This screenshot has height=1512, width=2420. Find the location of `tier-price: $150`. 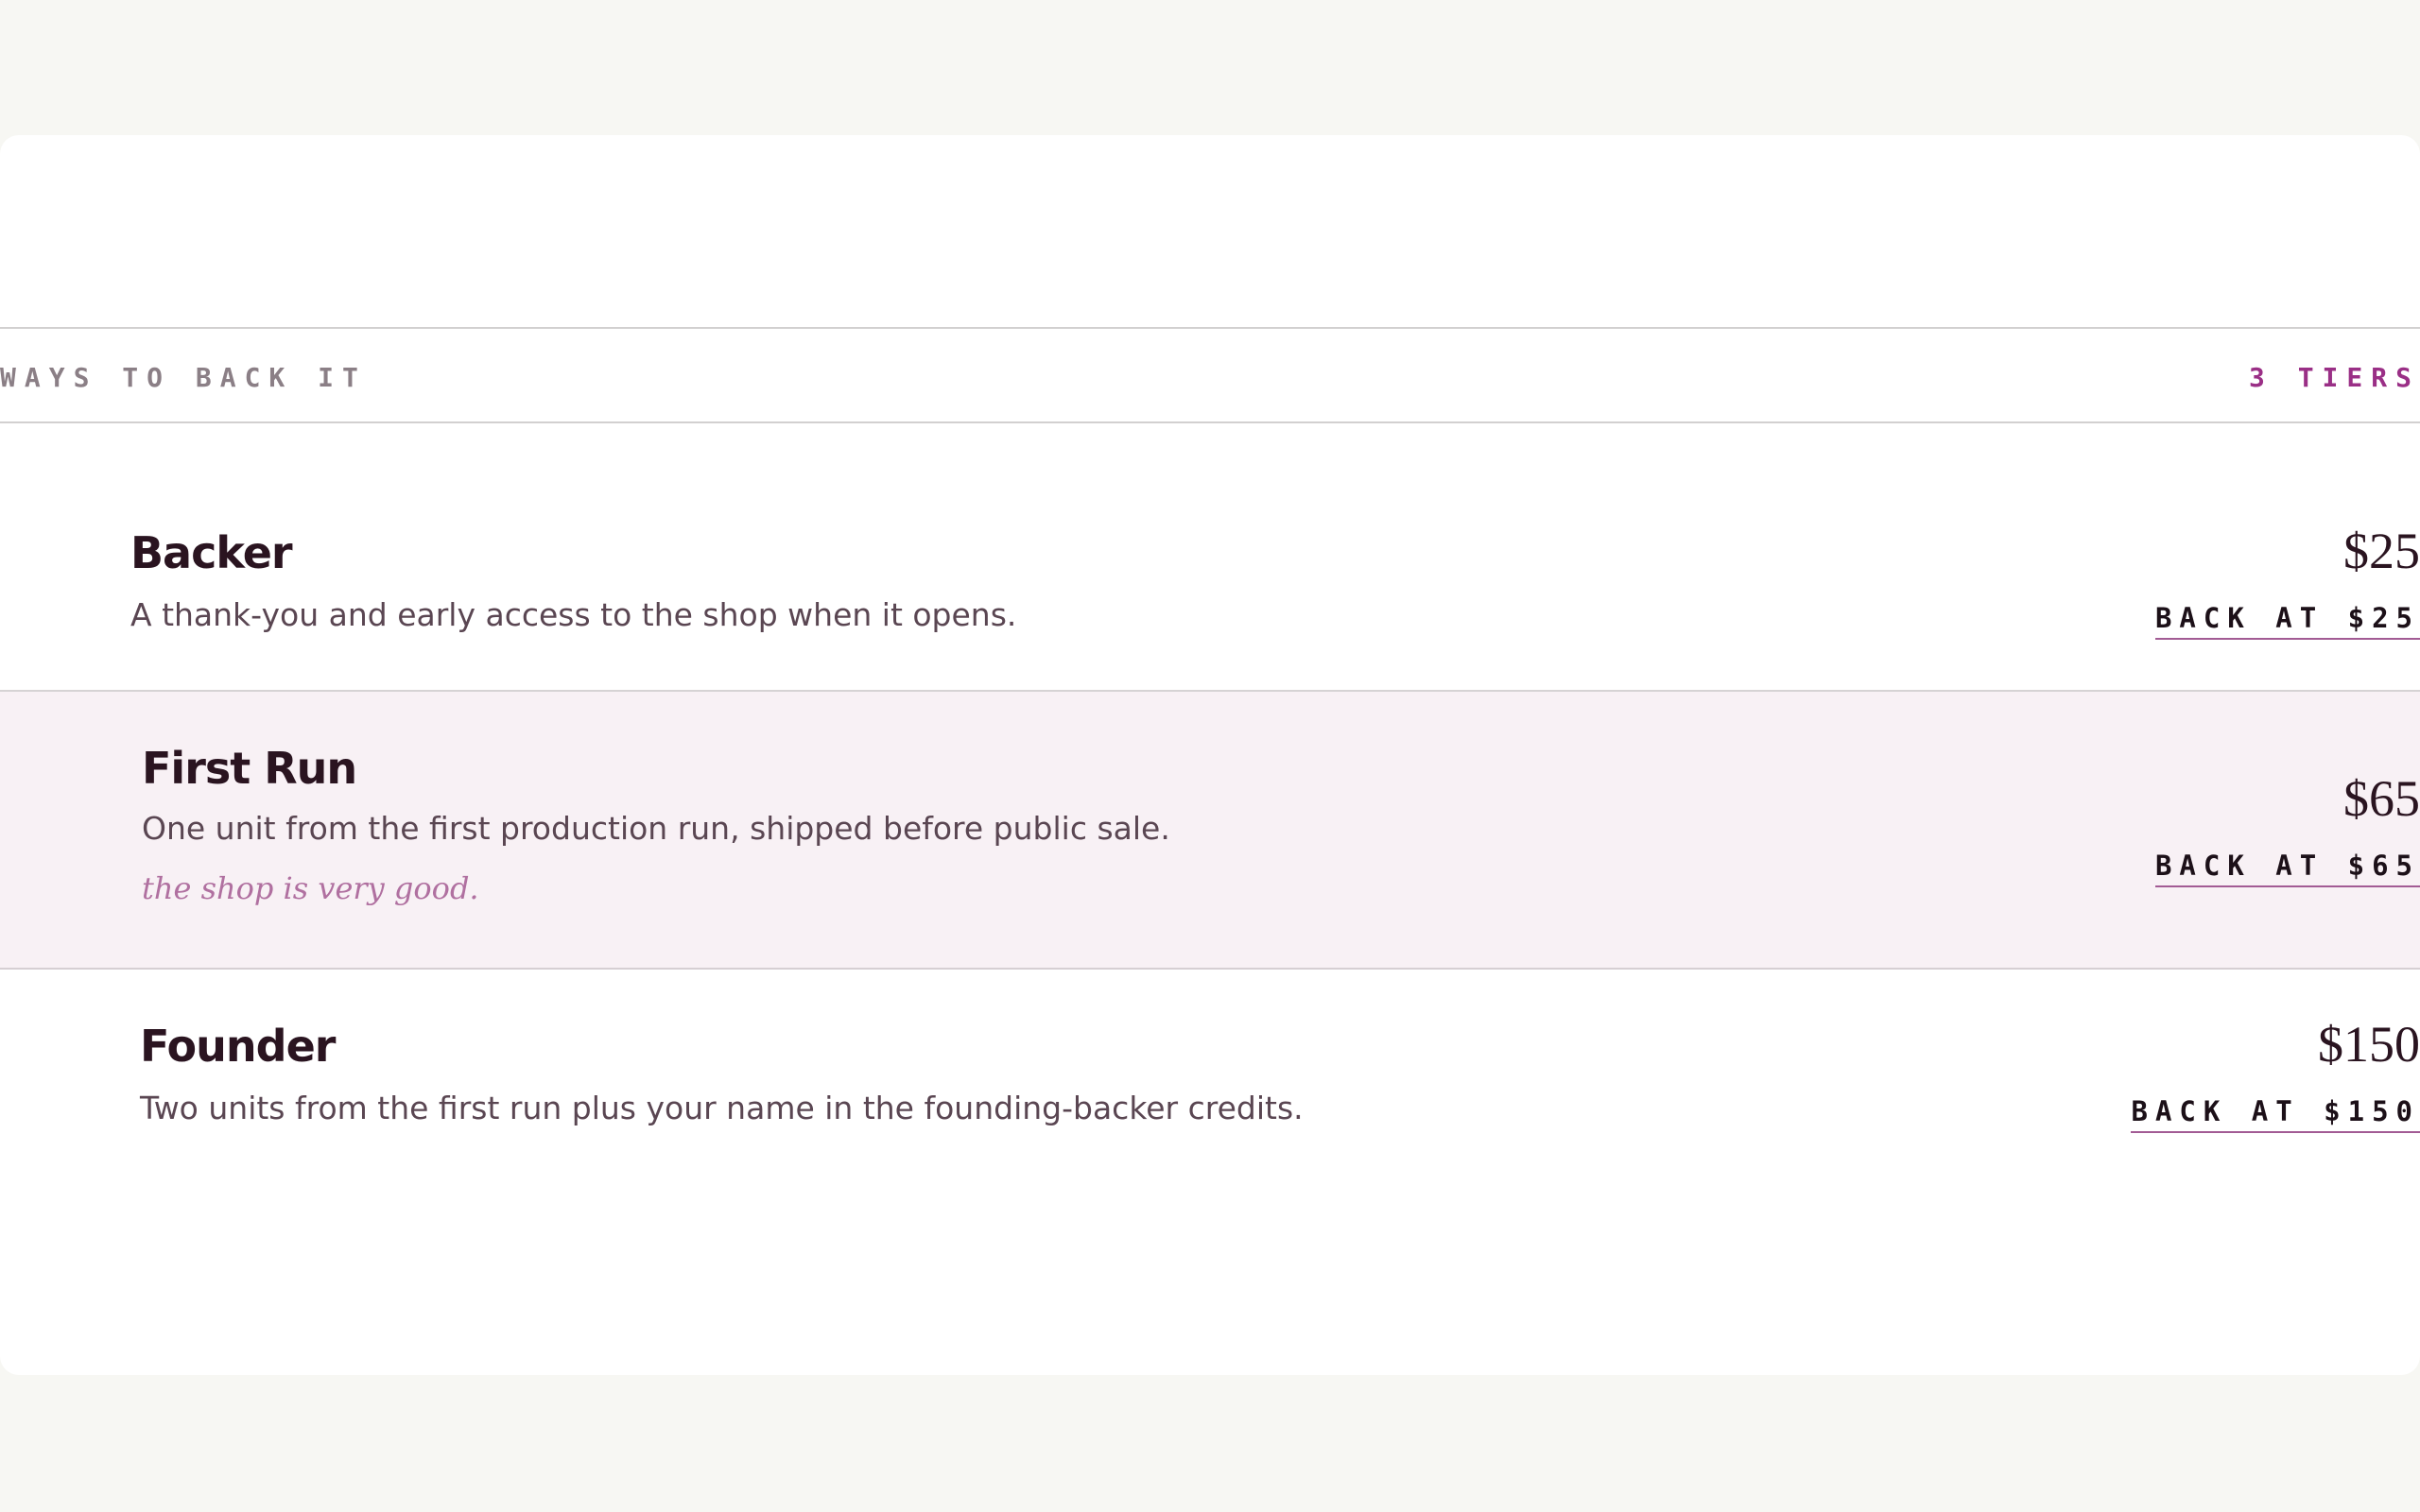

tier-price: $150 is located at coordinates (2369, 1044).